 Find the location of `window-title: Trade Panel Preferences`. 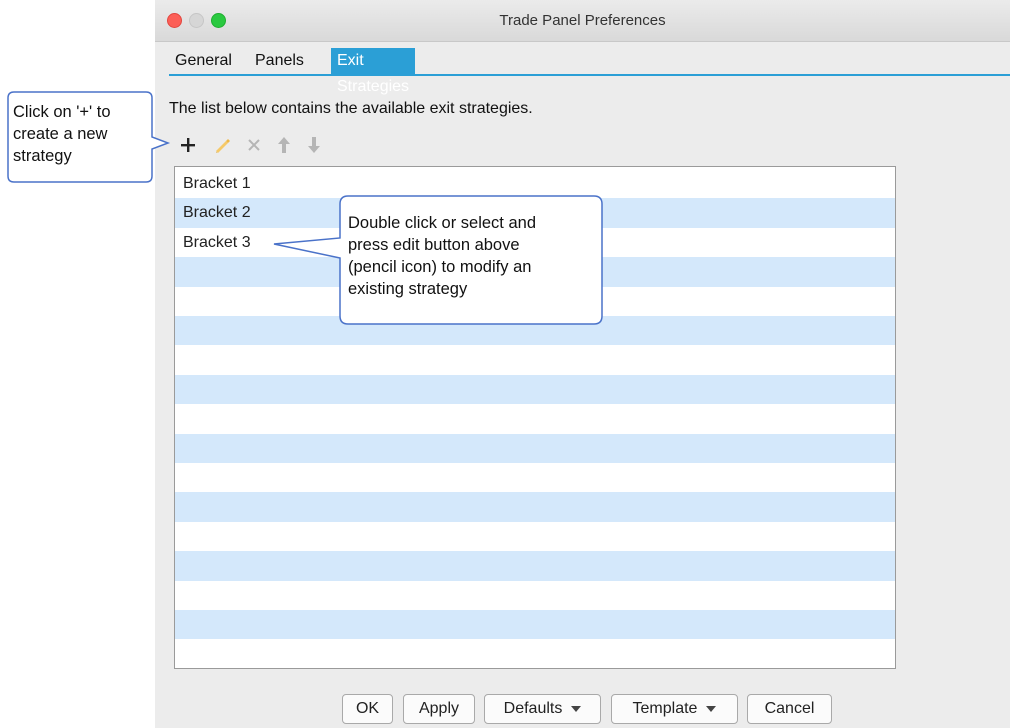

window-title: Trade Panel Preferences is located at coordinates (582, 20).